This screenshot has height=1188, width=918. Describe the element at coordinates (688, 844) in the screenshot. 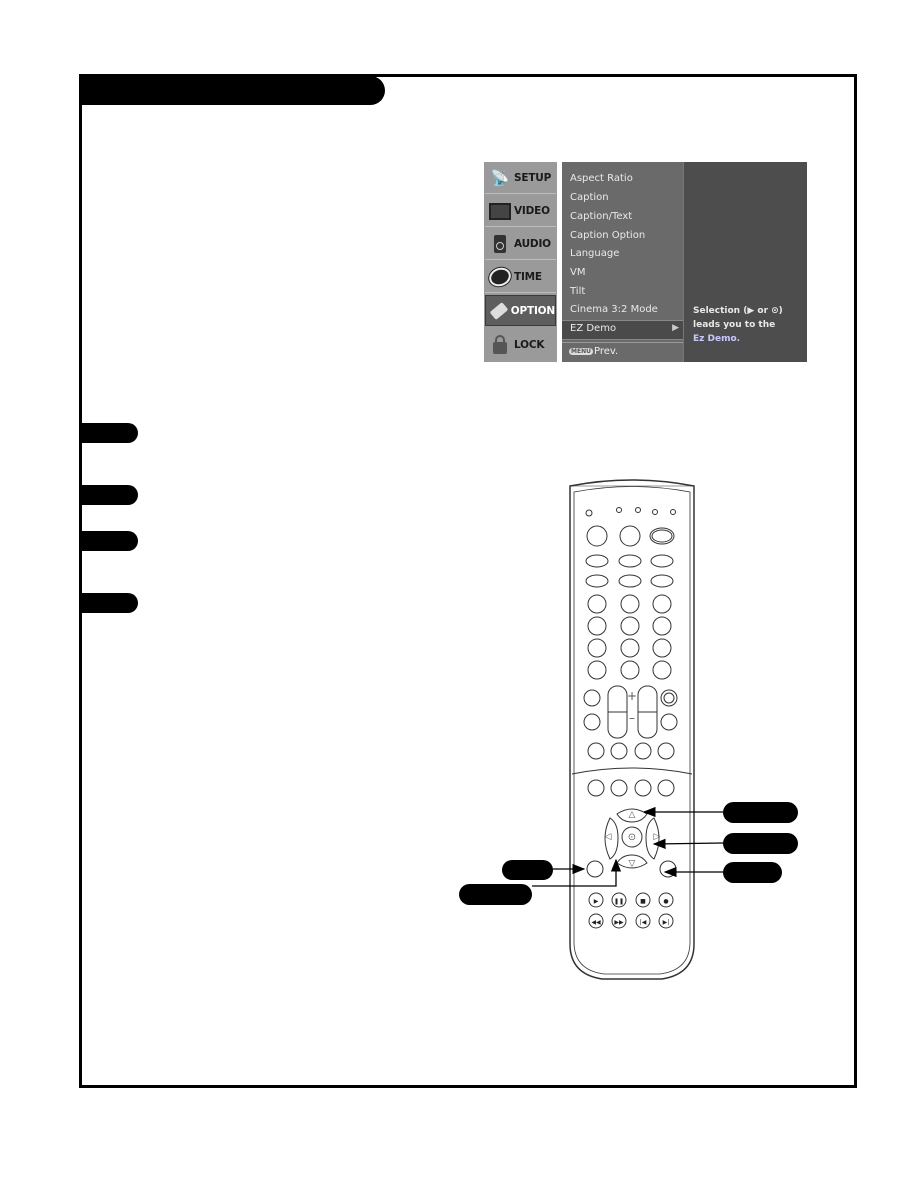

I see `leader-right` at that location.